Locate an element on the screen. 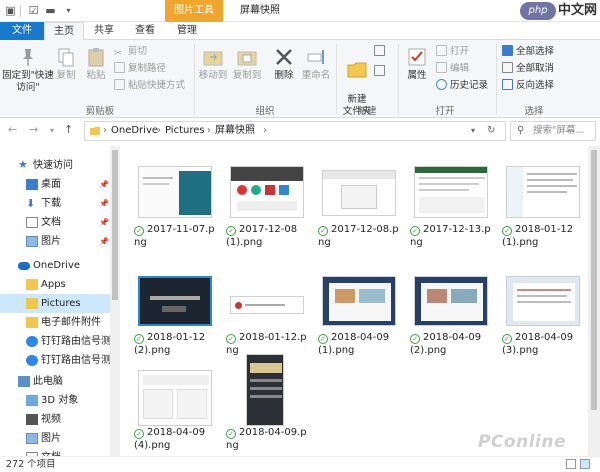 The height and width of the screenshot is (472, 600). file-name: ✓ 2018-01-12 (1).png is located at coordinates (538, 236).